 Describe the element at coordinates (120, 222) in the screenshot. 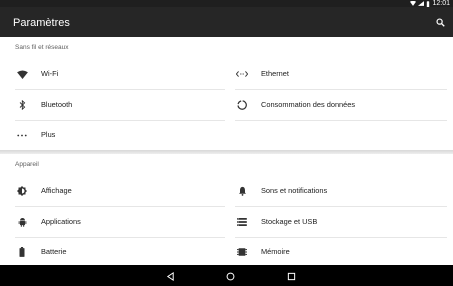

I see `apps-item: Applications` at that location.